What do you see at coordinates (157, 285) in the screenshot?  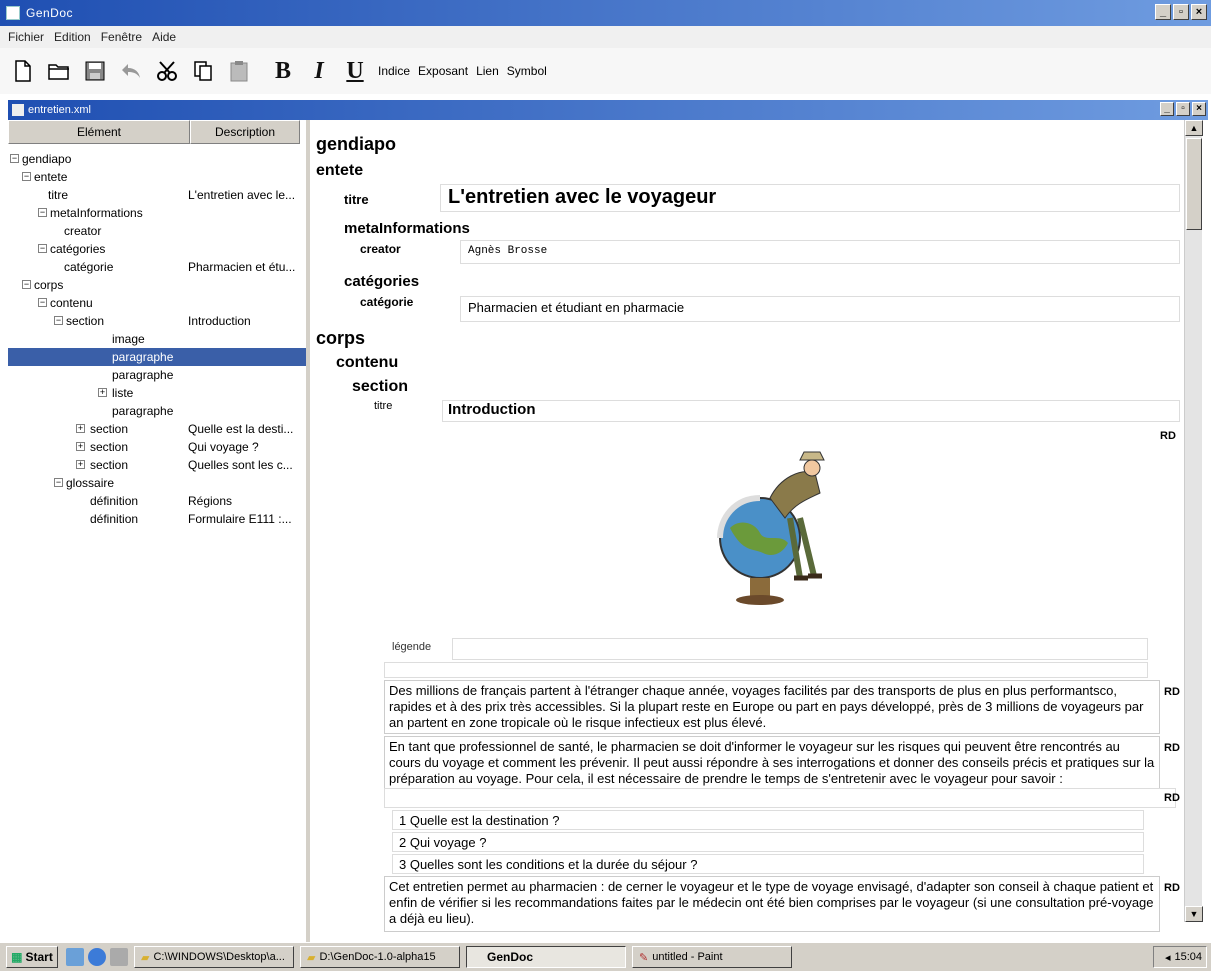 I see `tree-row: − corps` at bounding box center [157, 285].